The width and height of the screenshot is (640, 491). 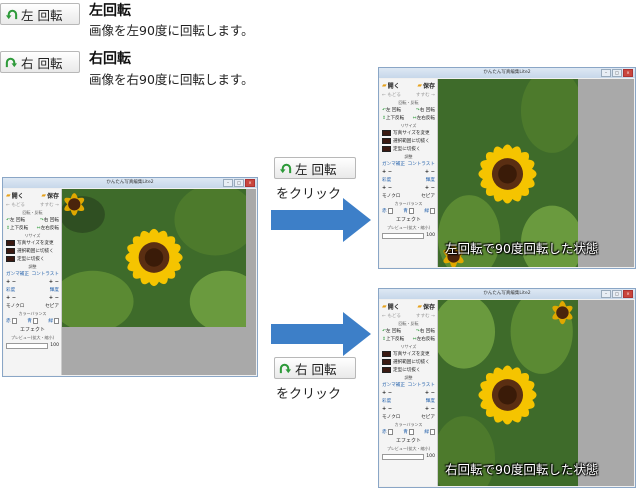 I want to click on step-rotate-right-label: 右 回転, so click(x=316, y=369).